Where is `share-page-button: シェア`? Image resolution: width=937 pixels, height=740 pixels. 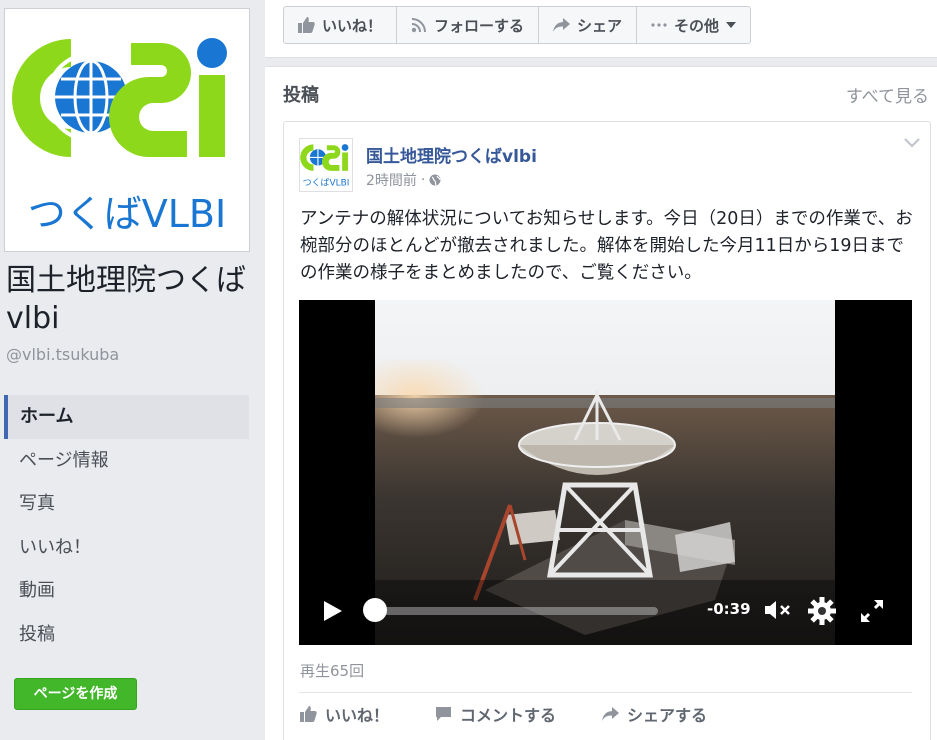
share-page-button: シェア is located at coordinates (588, 25).